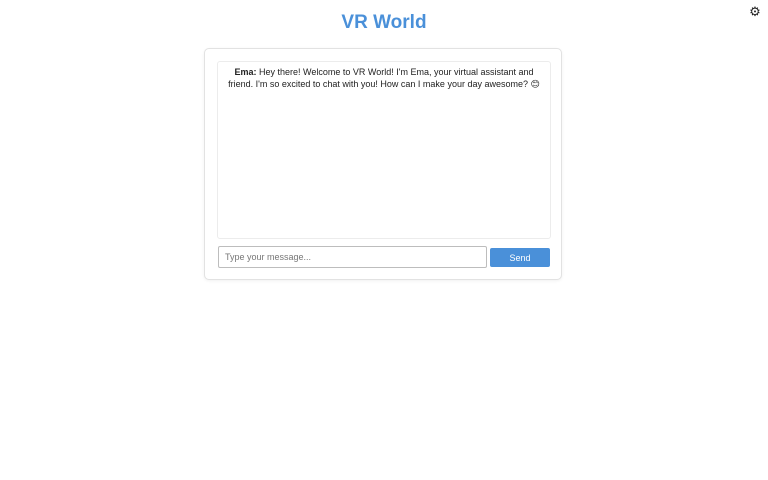 The image size is (768, 480). I want to click on page-title: VR World, so click(384, 22).